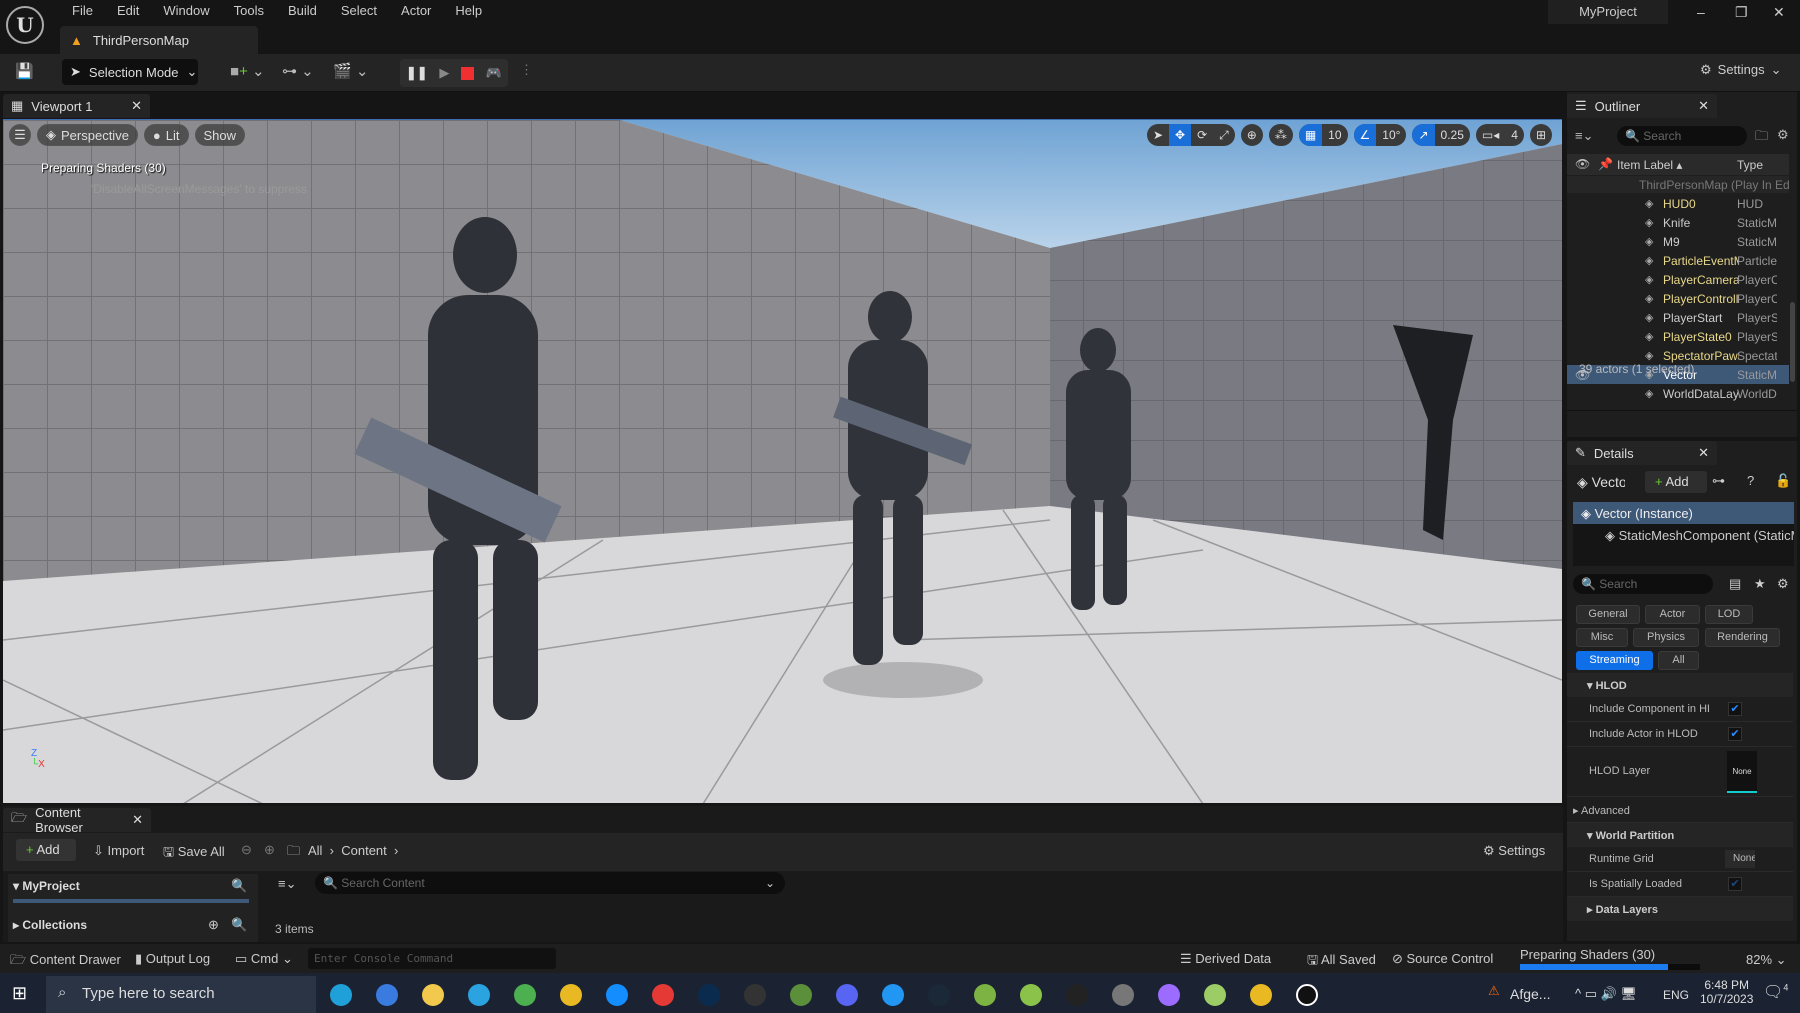 This screenshot has width=1800, height=1013. What do you see at coordinates (1783, 481) in the screenshot?
I see `lock-icon: 🔓` at bounding box center [1783, 481].